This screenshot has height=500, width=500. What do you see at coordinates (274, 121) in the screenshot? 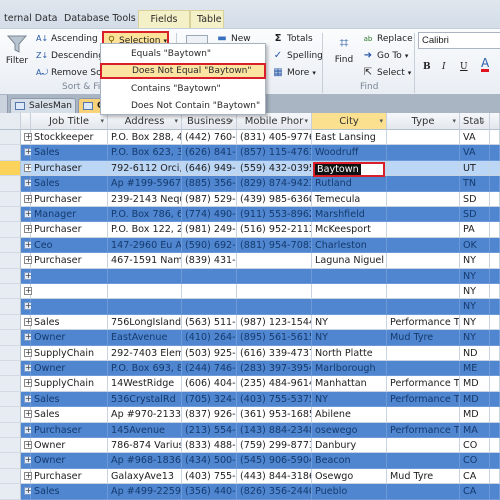
I see `column-header-mobile-phone: Mobile Phor ▾` at bounding box center [274, 121].